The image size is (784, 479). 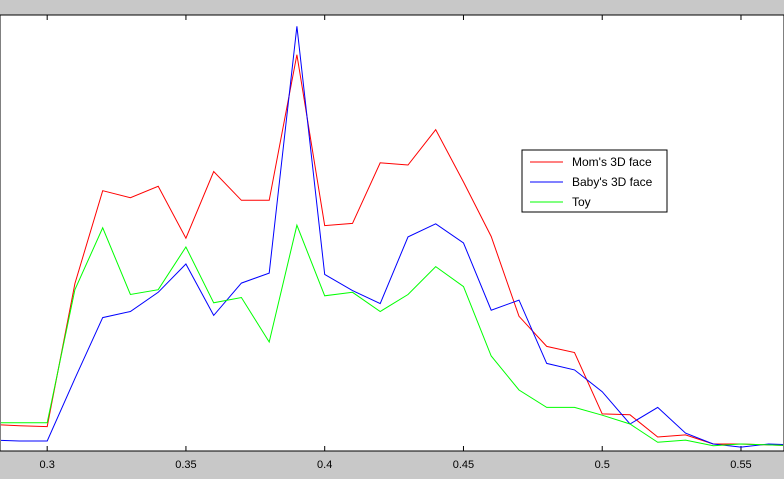 I want to click on x-tick-label: 0.3, so click(x=47, y=465).